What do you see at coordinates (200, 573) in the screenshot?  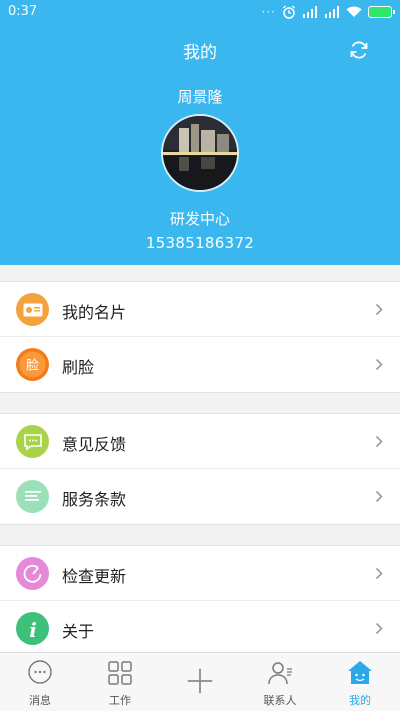 I see `menu-item-check-update: 检查更新` at bounding box center [200, 573].